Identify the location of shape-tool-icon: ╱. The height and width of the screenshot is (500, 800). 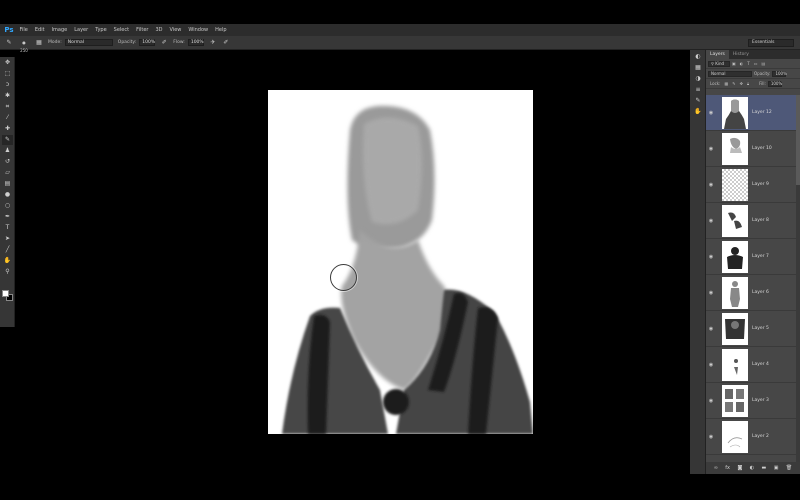
(7, 250).